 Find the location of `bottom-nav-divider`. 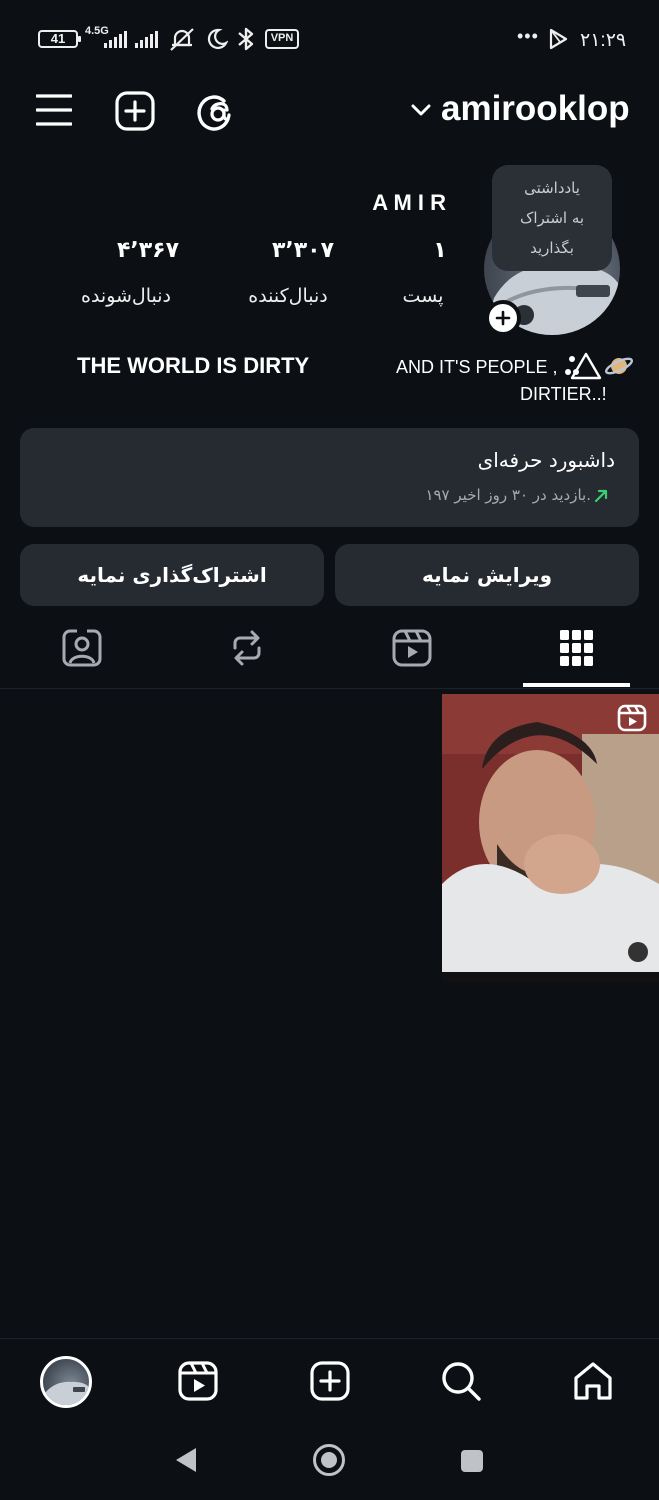

bottom-nav-divider is located at coordinates (329, 1338).